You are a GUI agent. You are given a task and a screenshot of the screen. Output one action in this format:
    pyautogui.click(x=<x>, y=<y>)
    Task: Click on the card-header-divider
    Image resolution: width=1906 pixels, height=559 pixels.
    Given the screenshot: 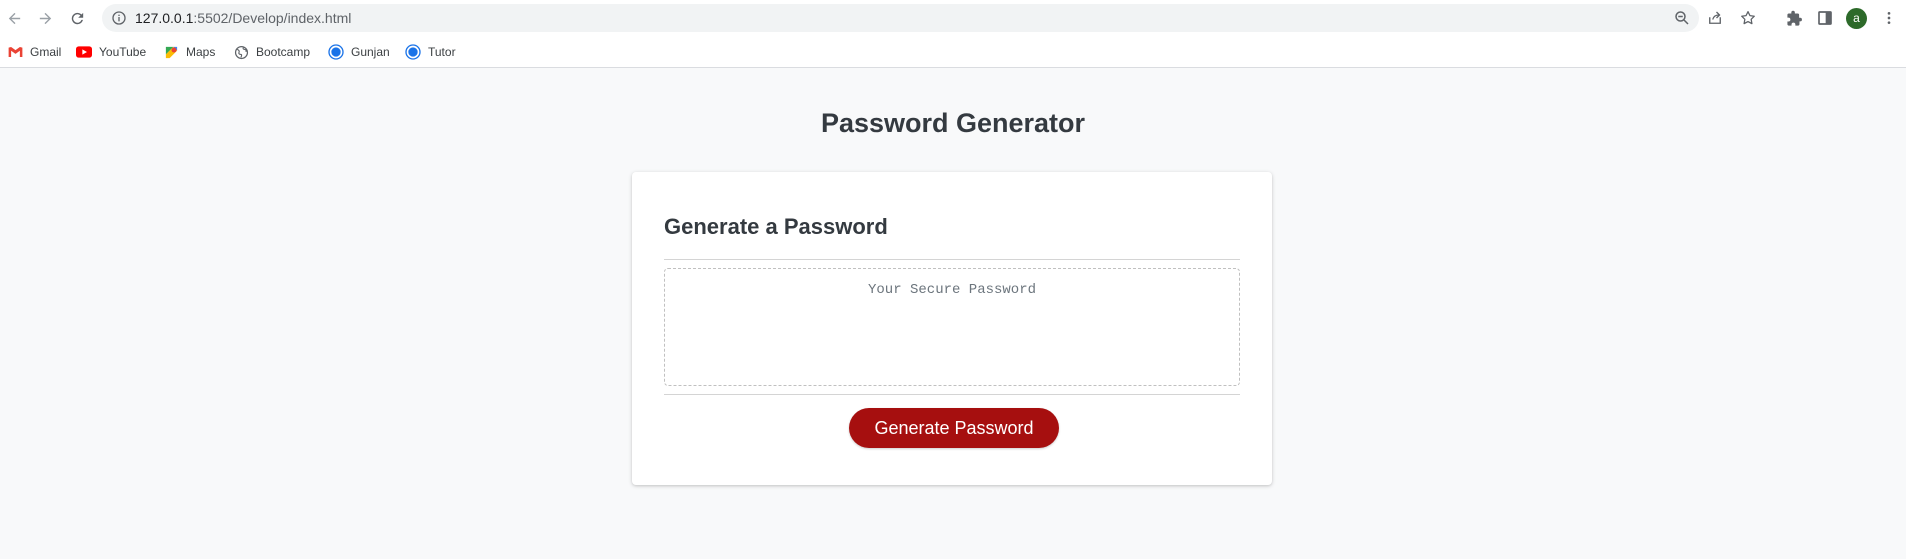 What is the action you would take?
    pyautogui.click(x=952, y=259)
    